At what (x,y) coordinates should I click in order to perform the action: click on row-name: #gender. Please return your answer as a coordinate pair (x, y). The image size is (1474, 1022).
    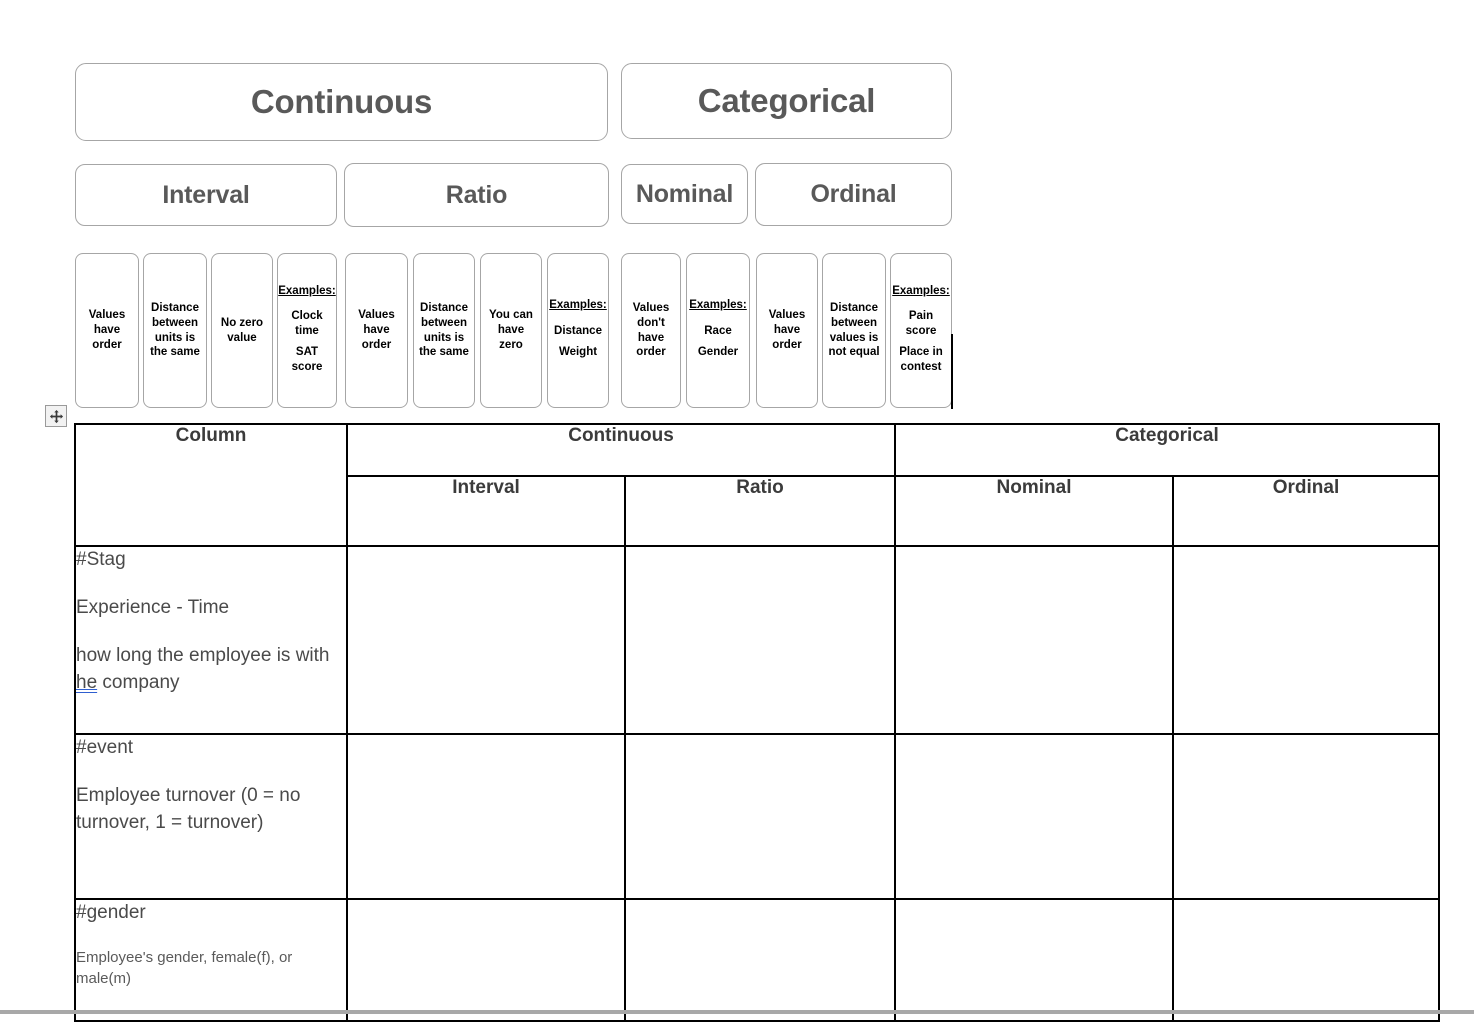
    Looking at the image, I should click on (111, 912).